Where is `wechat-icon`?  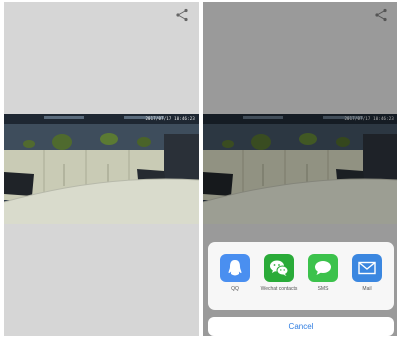 wechat-icon is located at coordinates (279, 268).